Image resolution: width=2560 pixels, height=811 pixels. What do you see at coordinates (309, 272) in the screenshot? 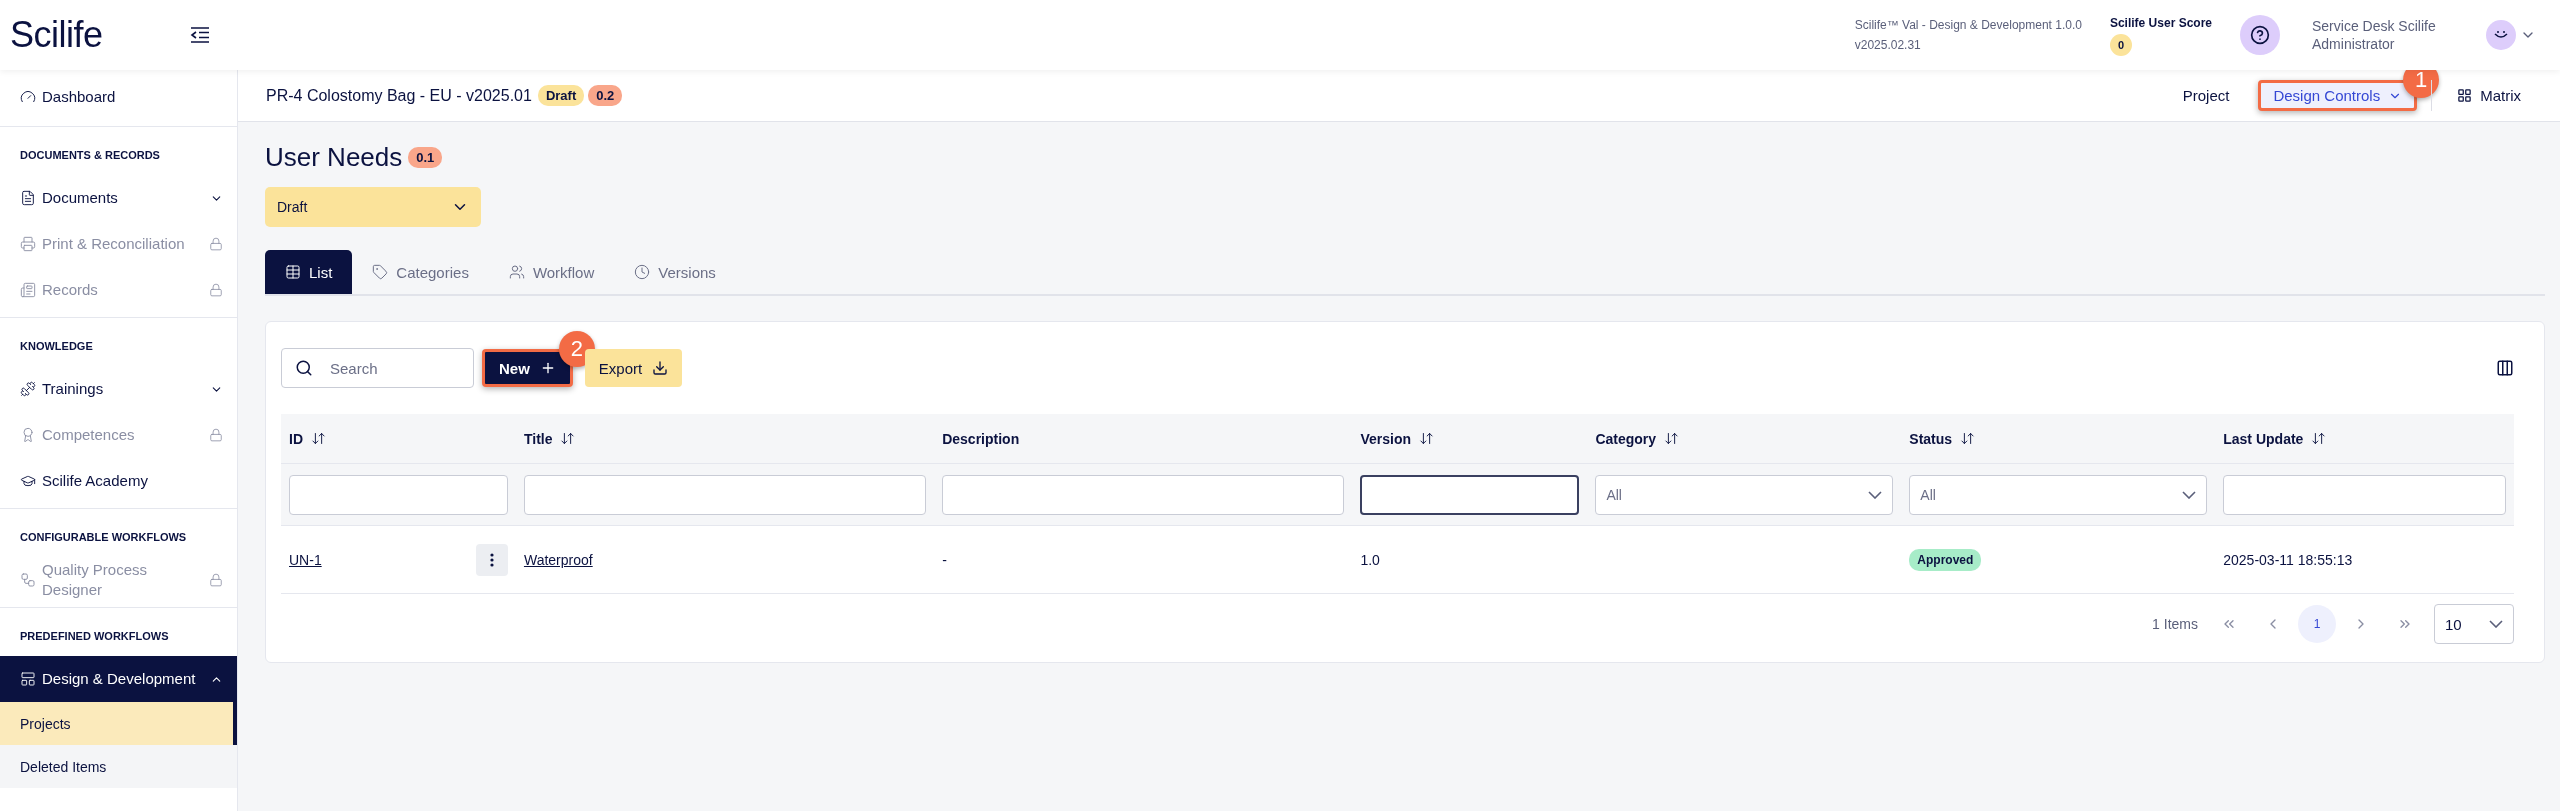
I see `tab: List` at bounding box center [309, 272].